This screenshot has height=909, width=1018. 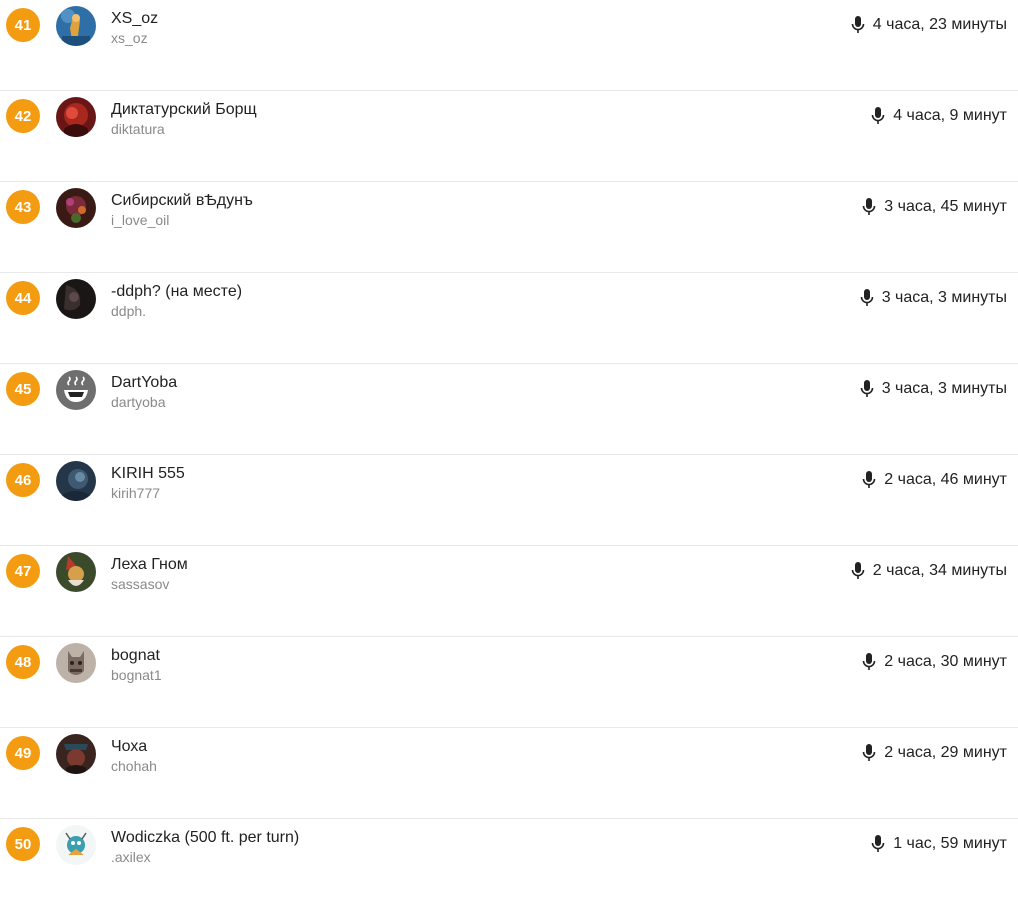 I want to click on user-names: Диктатурский Борщ diktatura, so click(x=184, y=119).